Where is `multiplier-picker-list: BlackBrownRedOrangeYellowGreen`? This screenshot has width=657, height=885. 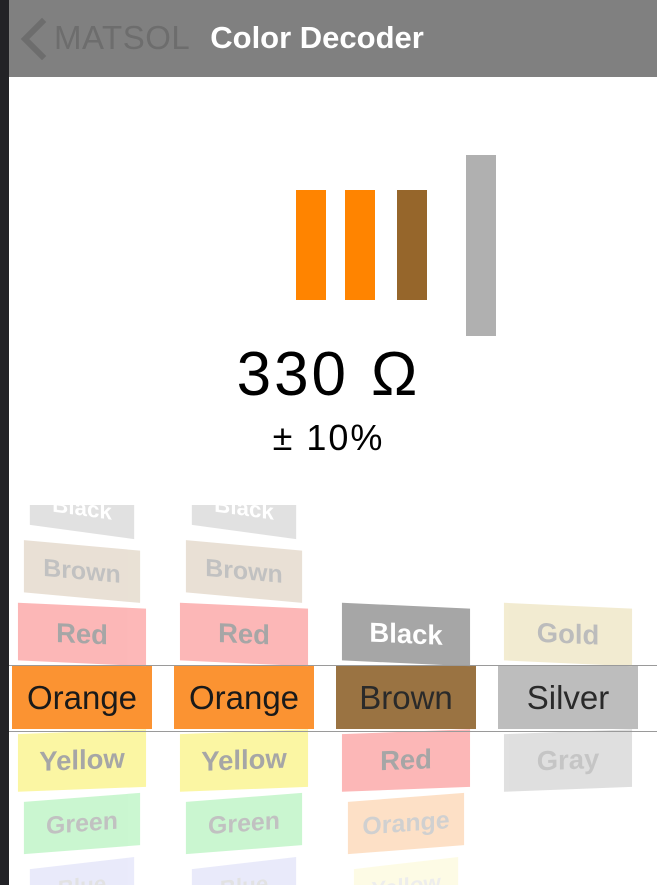
multiplier-picker-list: BlackBrownRedOrangeYellowGreen is located at coordinates (406, 743).